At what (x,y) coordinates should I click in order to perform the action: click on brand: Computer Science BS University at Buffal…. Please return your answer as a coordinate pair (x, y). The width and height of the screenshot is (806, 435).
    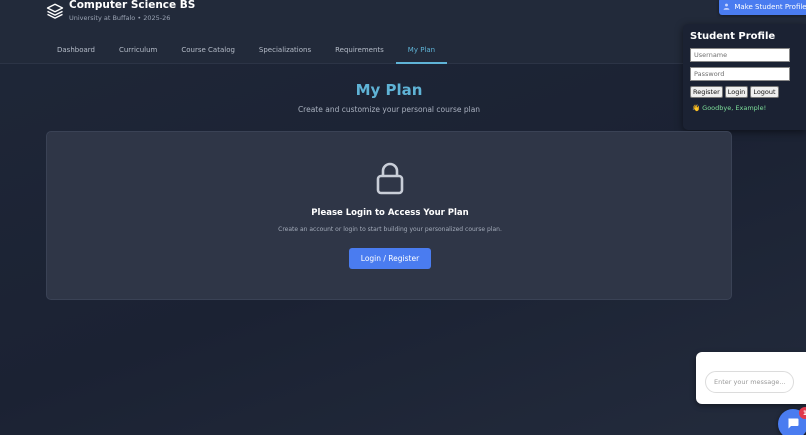
    Looking at the image, I should click on (120, 11).